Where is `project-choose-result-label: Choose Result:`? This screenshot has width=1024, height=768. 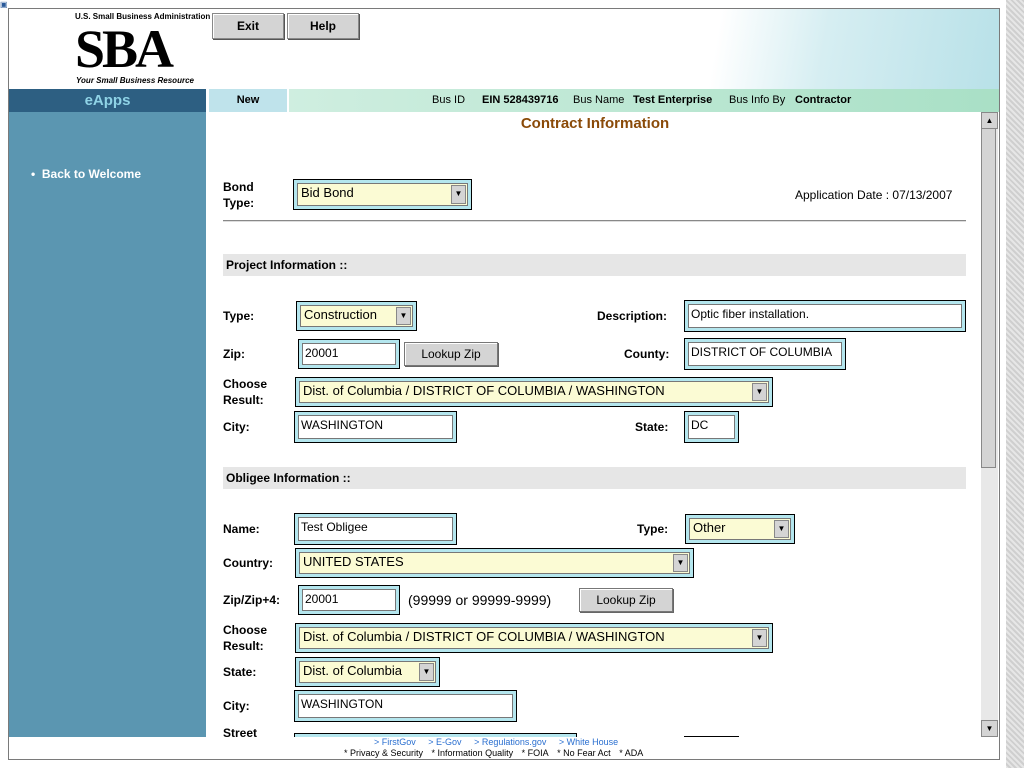
project-choose-result-label: Choose Result: is located at coordinates (245, 392).